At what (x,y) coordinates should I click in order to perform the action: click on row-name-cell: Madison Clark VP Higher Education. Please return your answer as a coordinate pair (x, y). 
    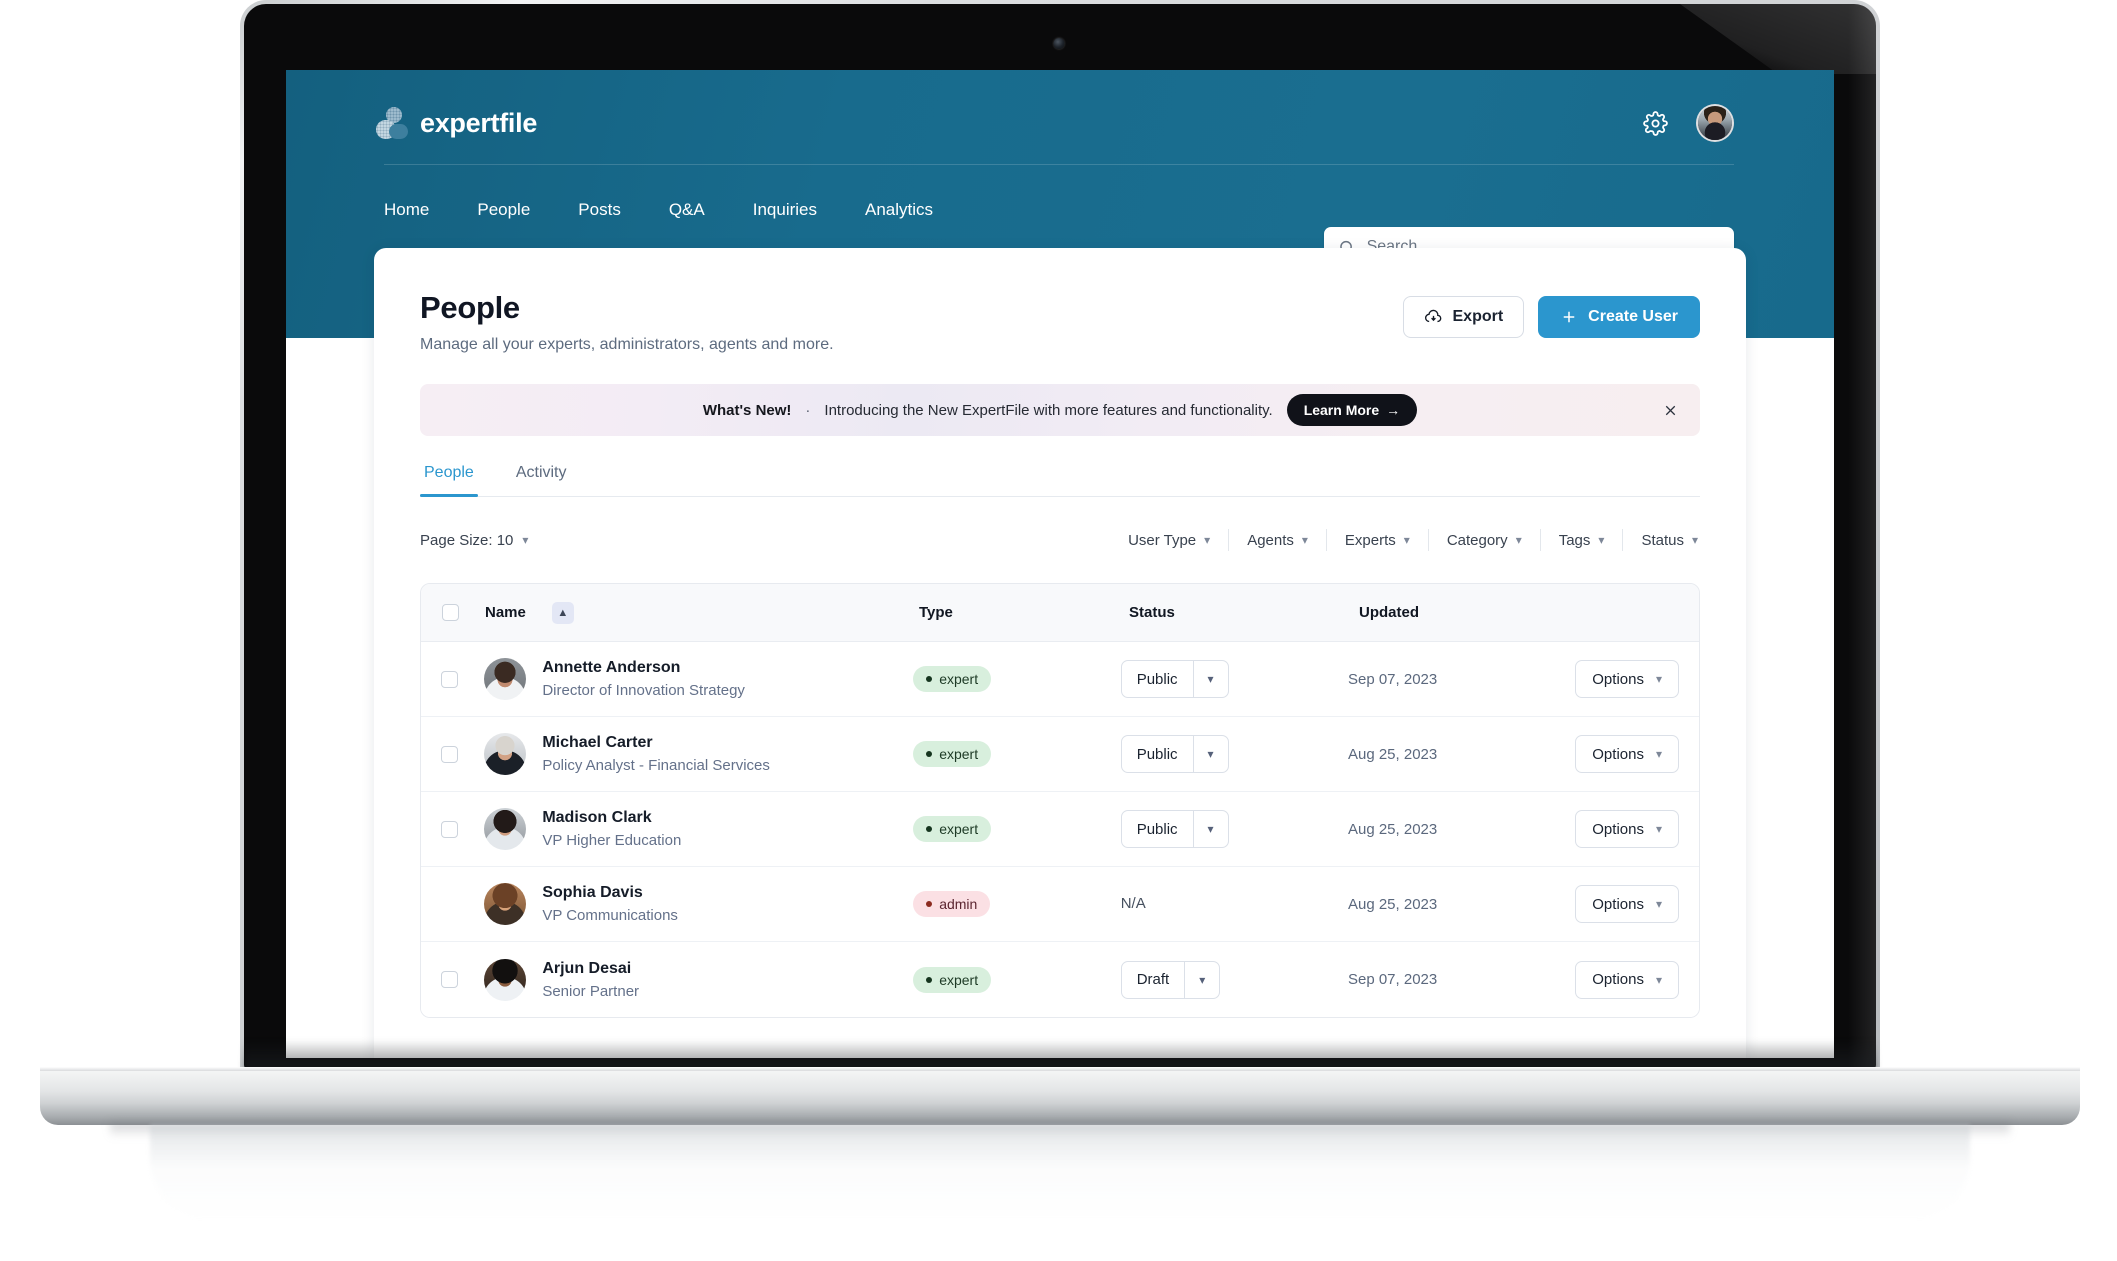
    Looking at the image, I should click on (695, 829).